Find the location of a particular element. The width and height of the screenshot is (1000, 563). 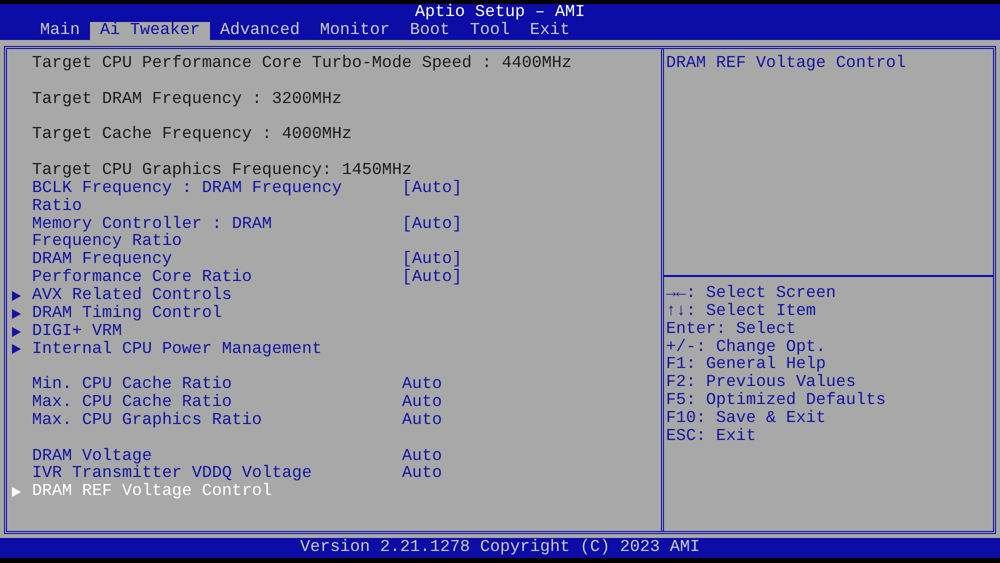

key-hint: F1: General Help is located at coordinates (746, 365).